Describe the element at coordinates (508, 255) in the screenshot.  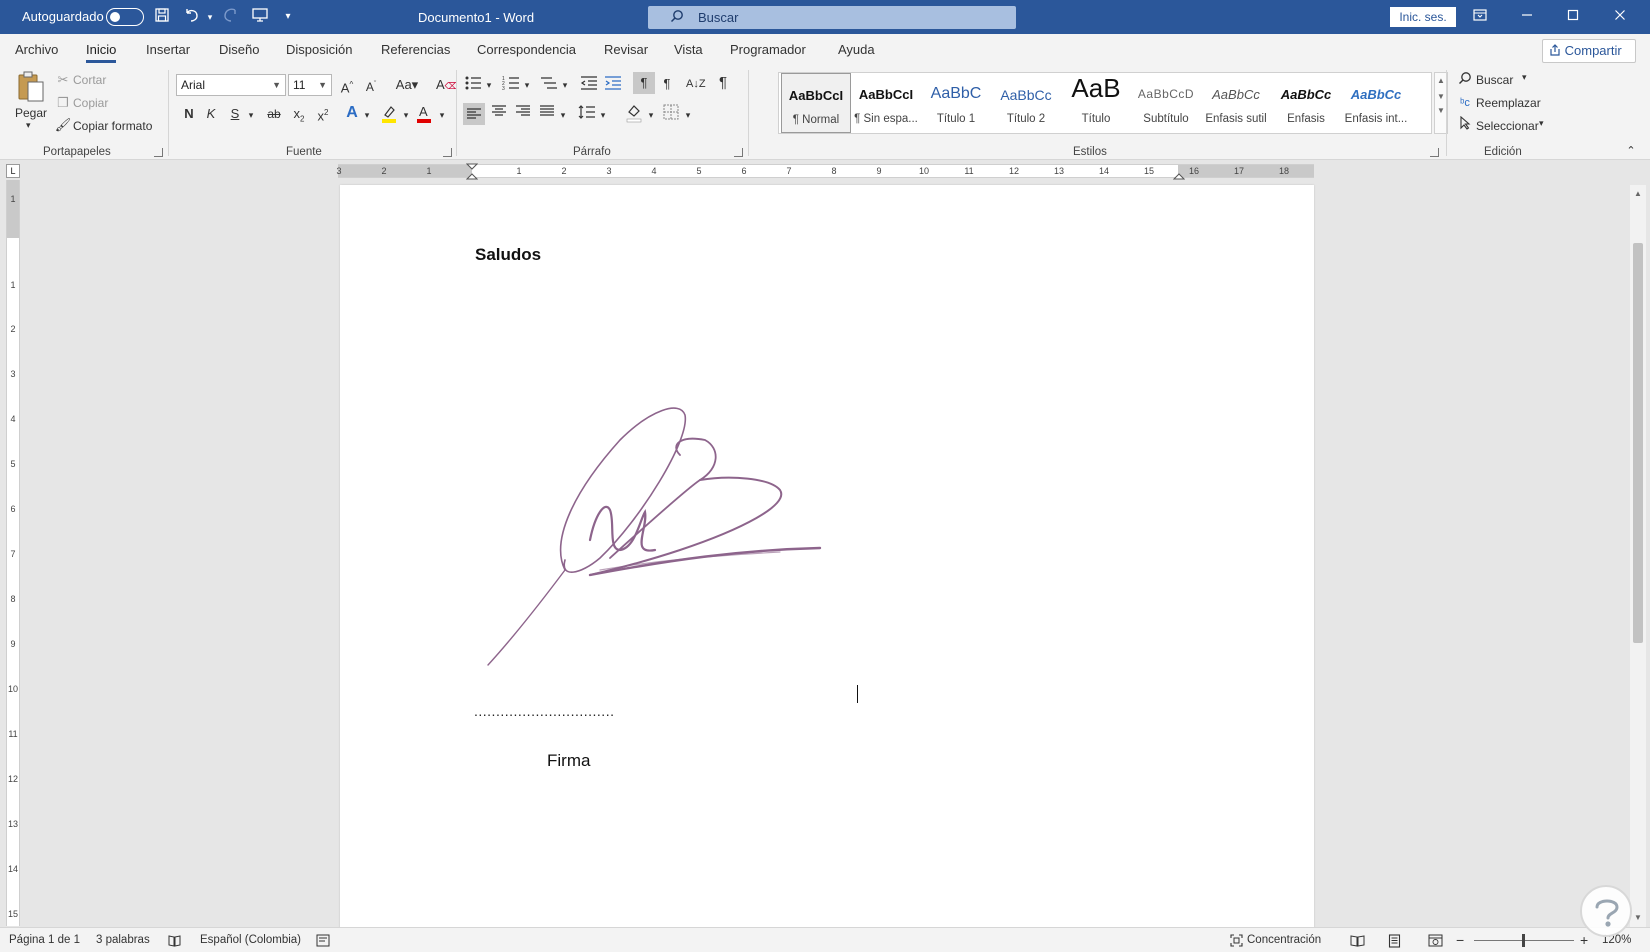
I see `greeting-text: Saludos` at that location.